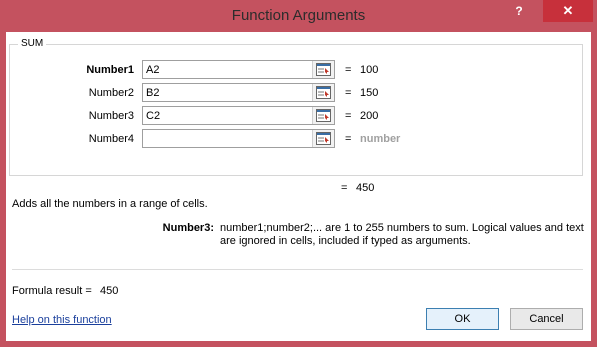  I want to click on number3-equals: =, so click(348, 116).